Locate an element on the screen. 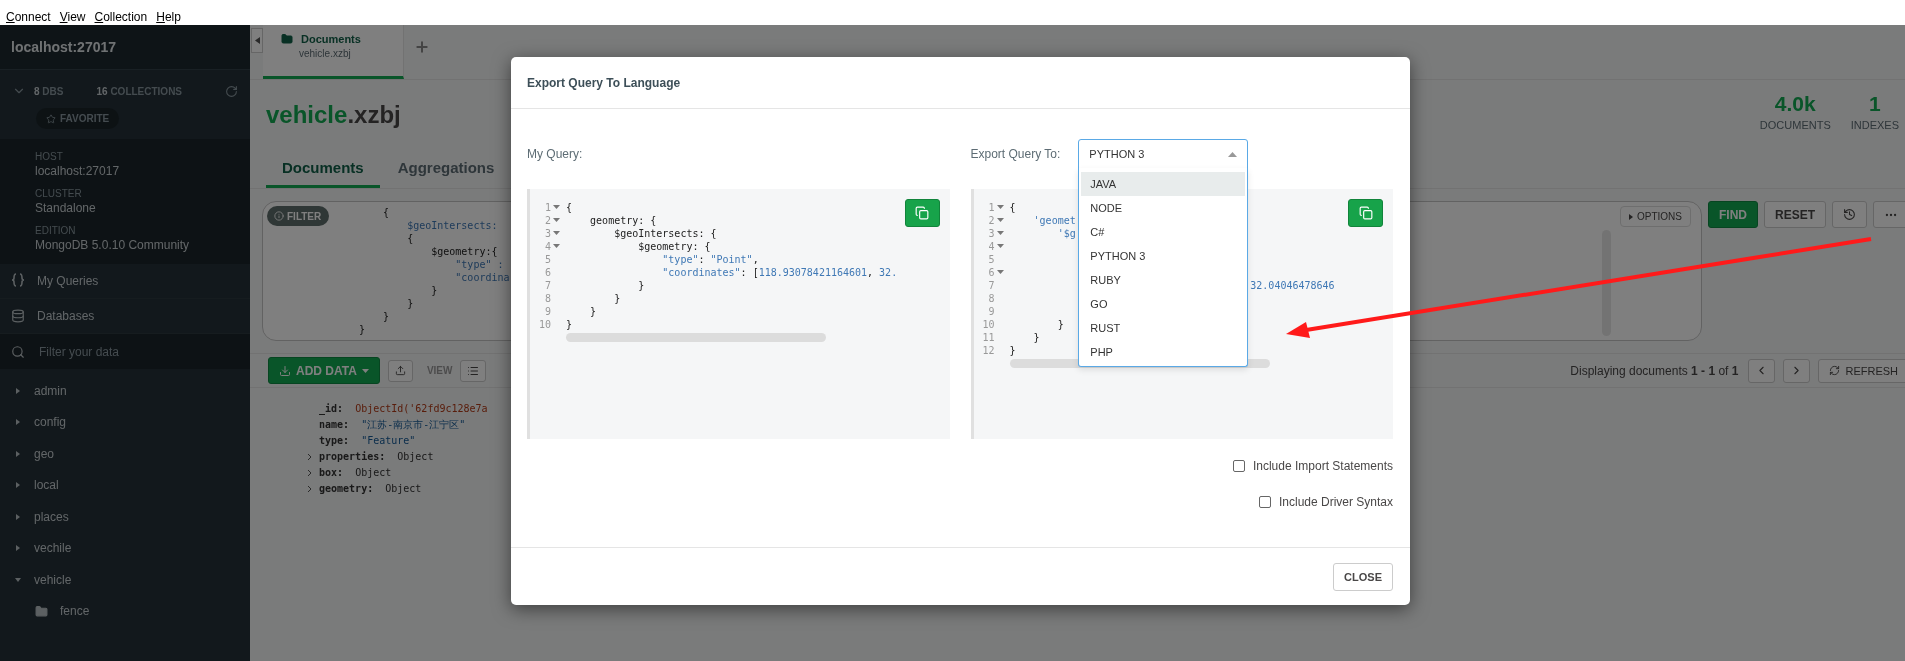  copy-icon is located at coordinates (1365, 213).